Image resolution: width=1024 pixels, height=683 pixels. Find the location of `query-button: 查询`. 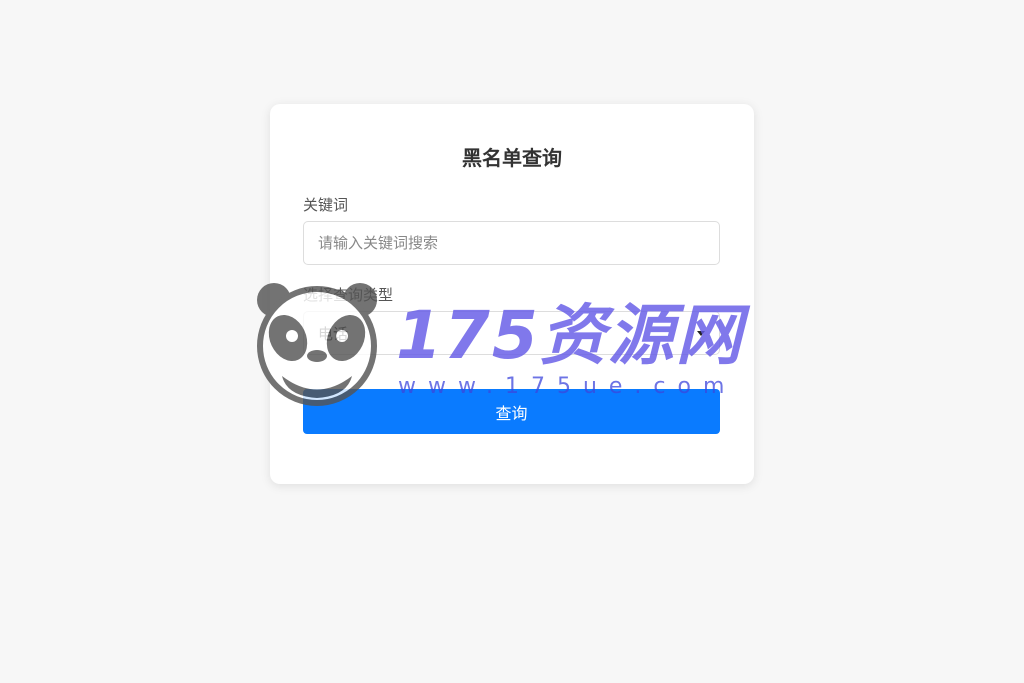

query-button: 查询 is located at coordinates (511, 411).